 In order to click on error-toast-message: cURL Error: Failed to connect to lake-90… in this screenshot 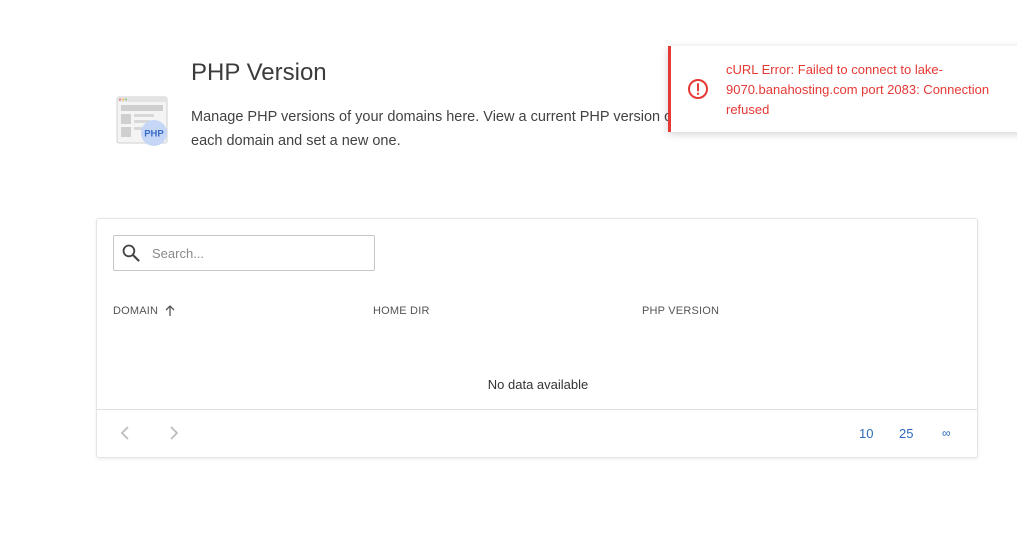, I will do `click(858, 89)`.